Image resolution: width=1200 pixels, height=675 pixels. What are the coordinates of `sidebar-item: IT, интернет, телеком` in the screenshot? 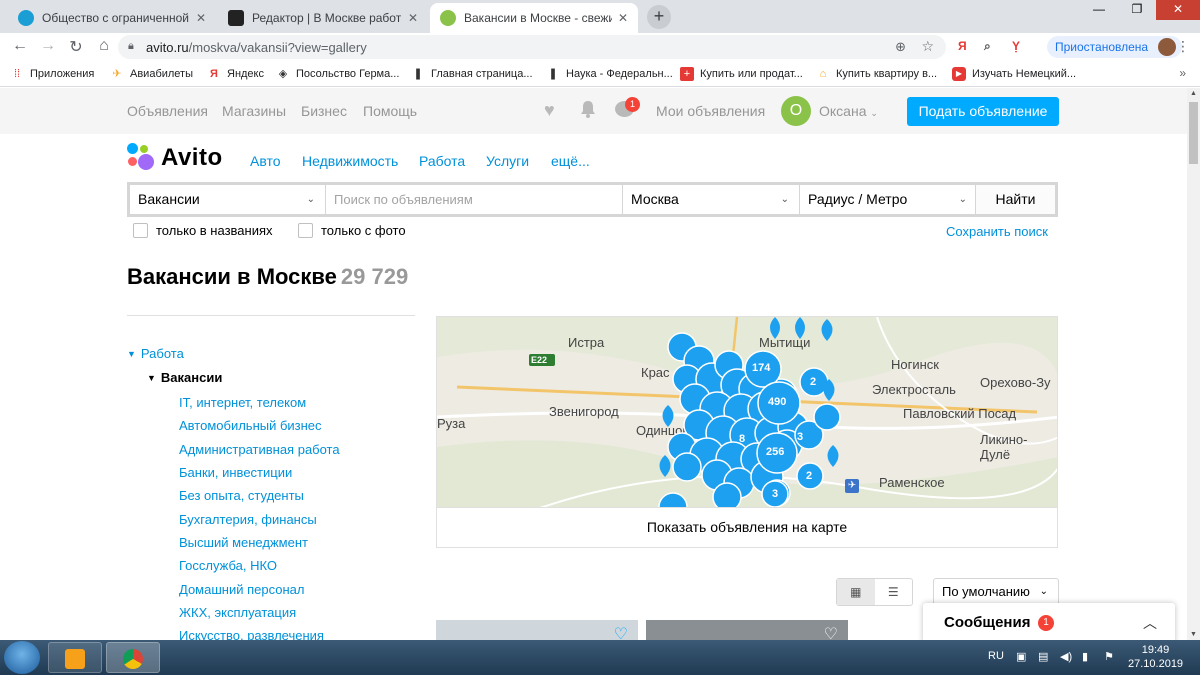 It's located at (242, 402).